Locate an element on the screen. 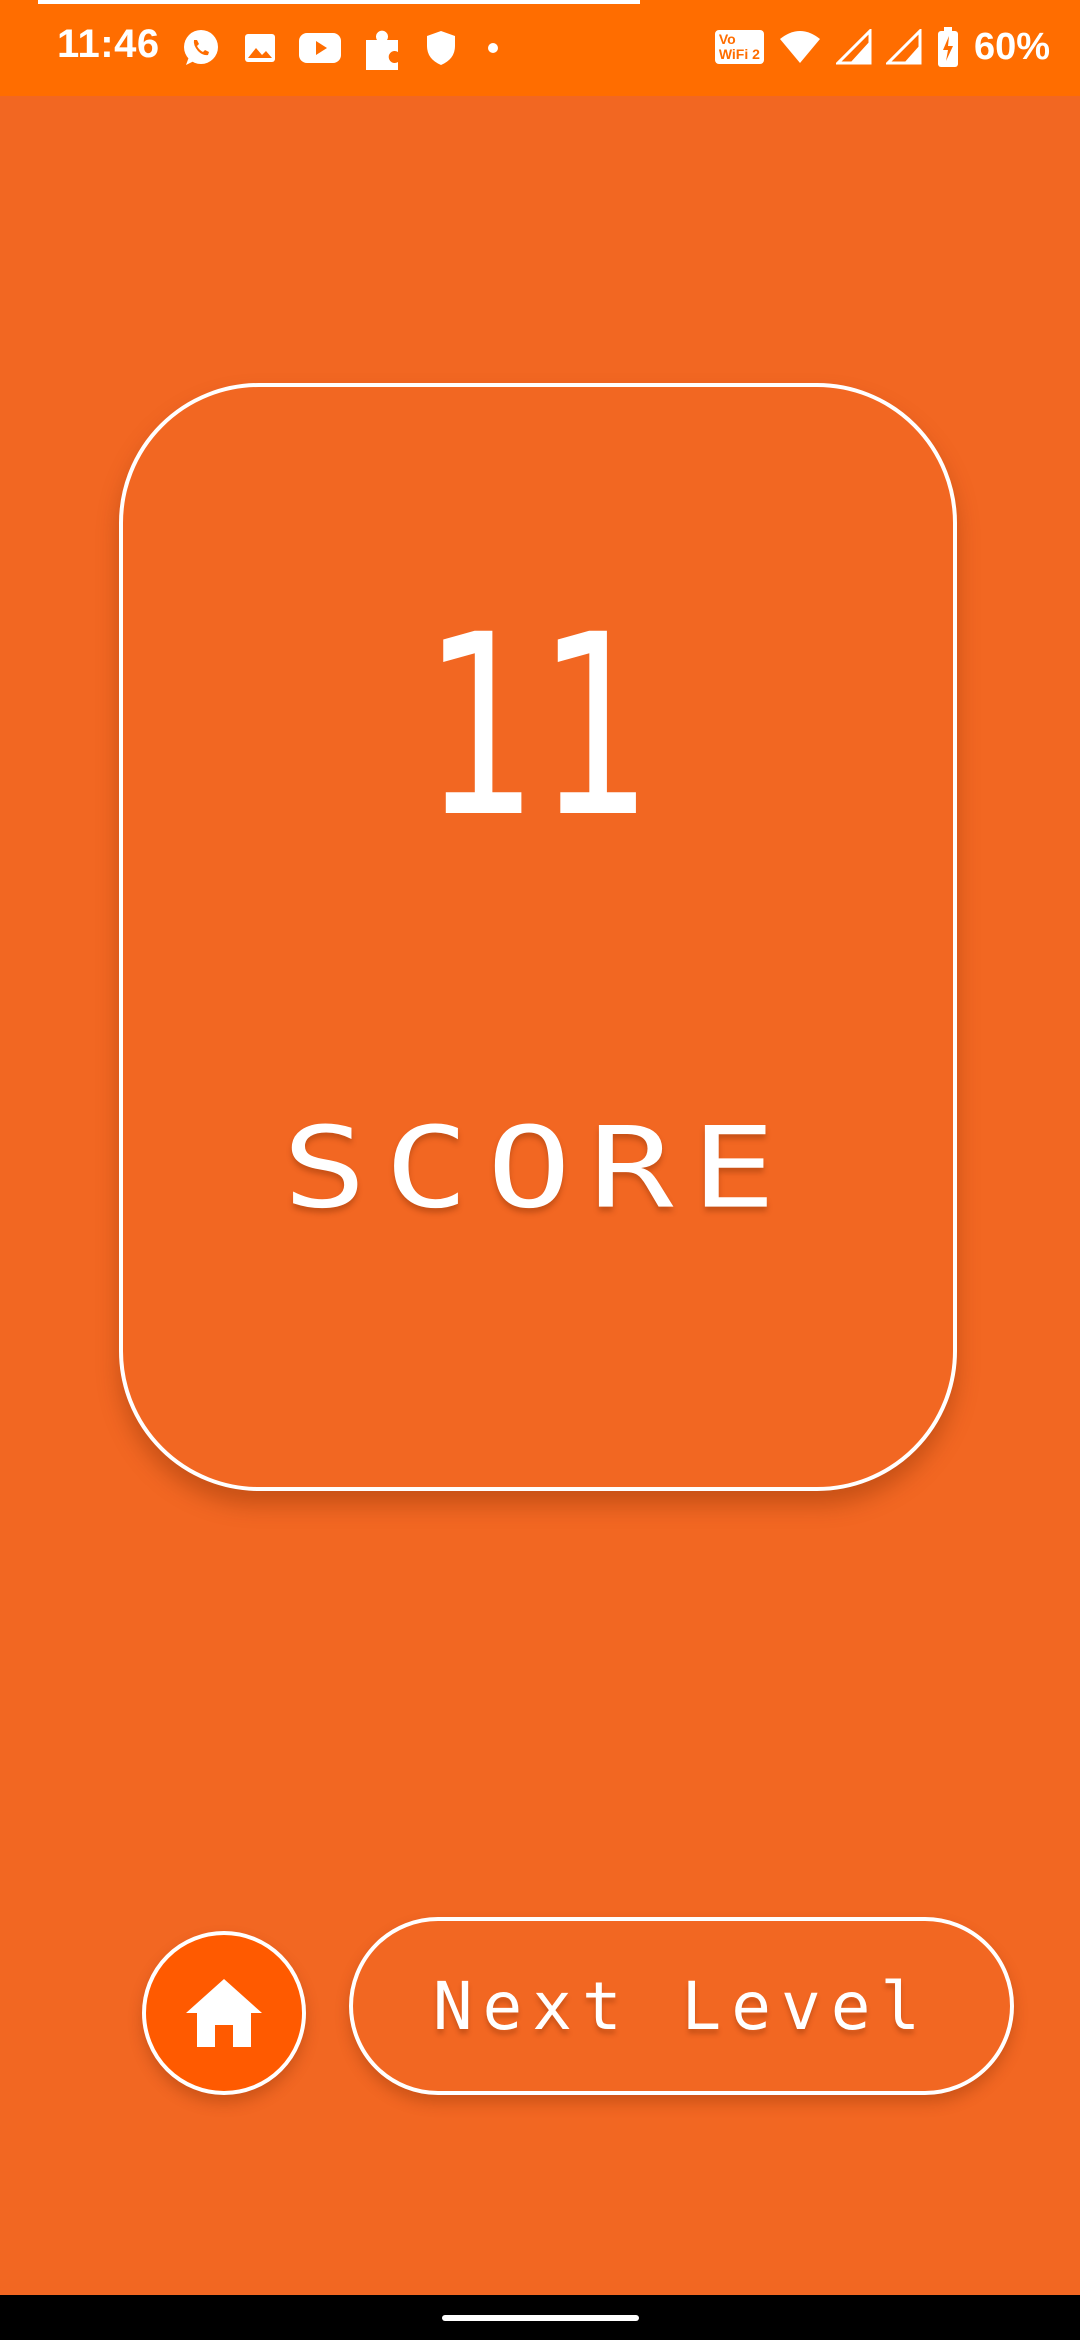 The width and height of the screenshot is (1080, 2340). home-button is located at coordinates (224, 2013).